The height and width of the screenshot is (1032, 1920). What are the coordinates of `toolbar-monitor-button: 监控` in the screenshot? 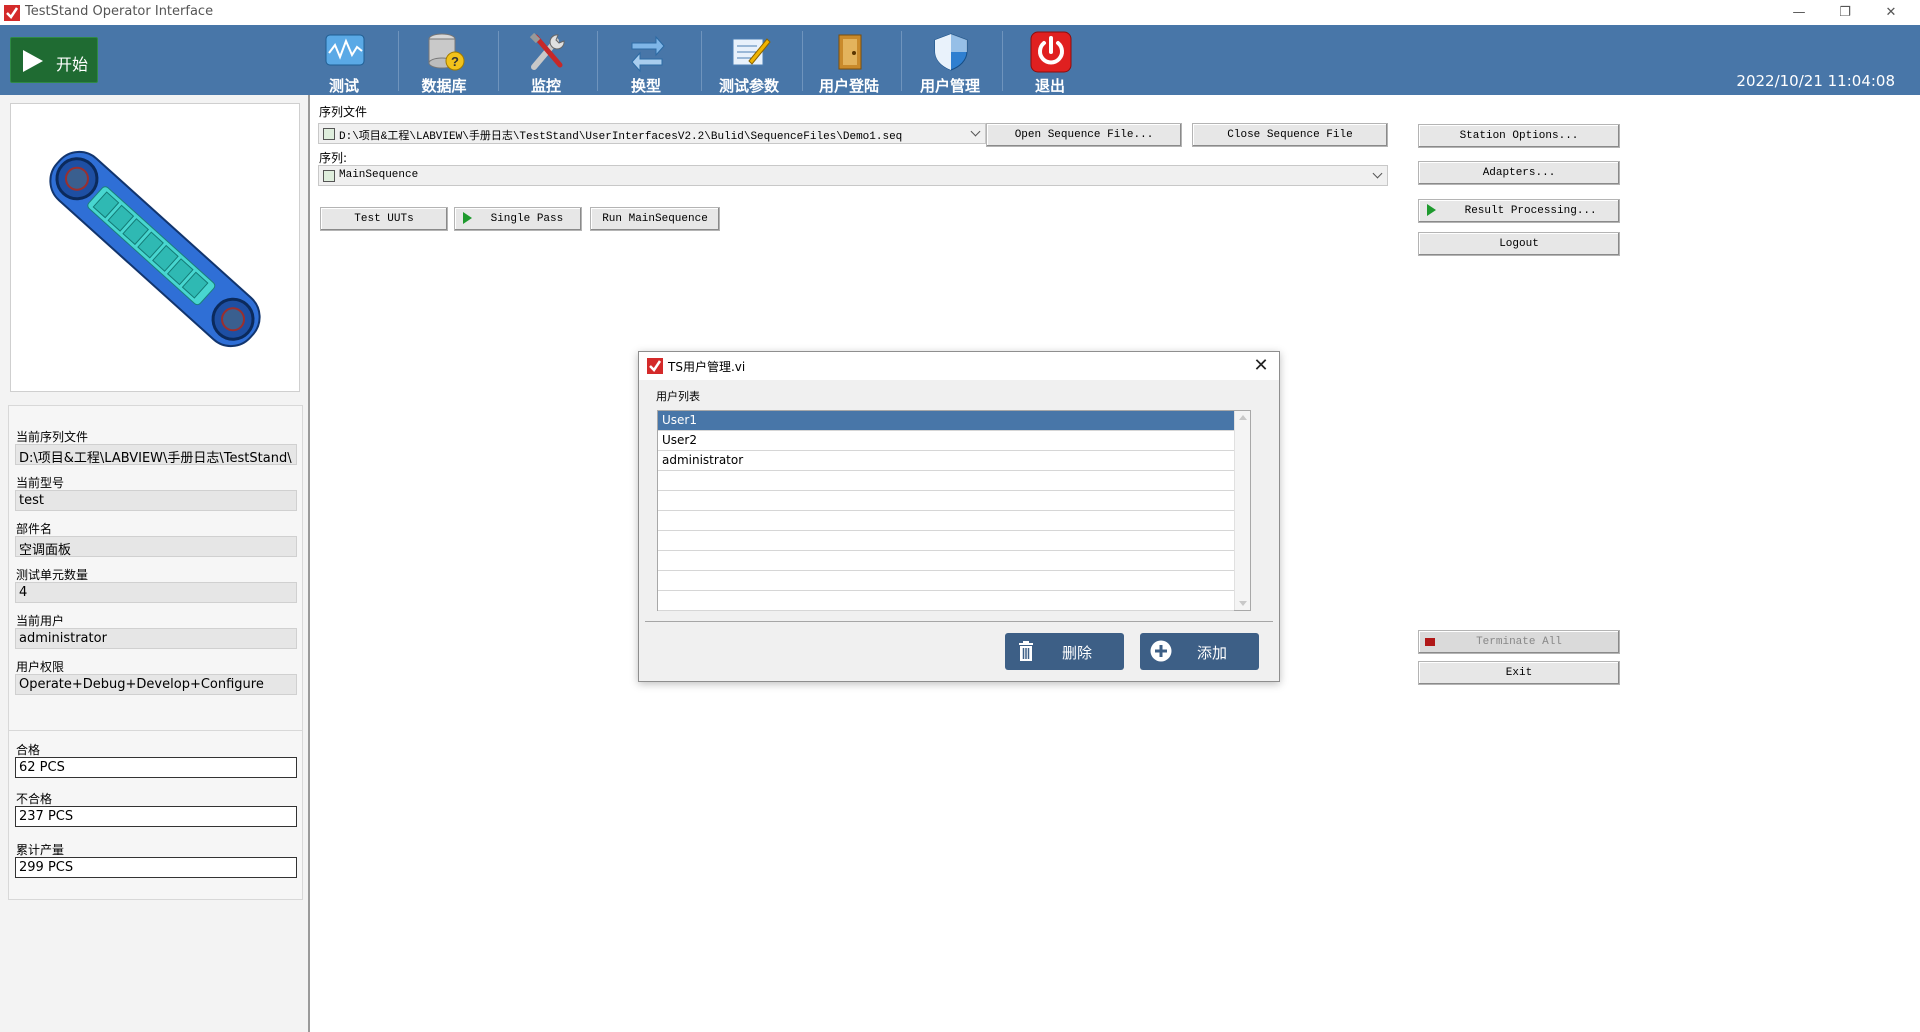 It's located at (546, 61).